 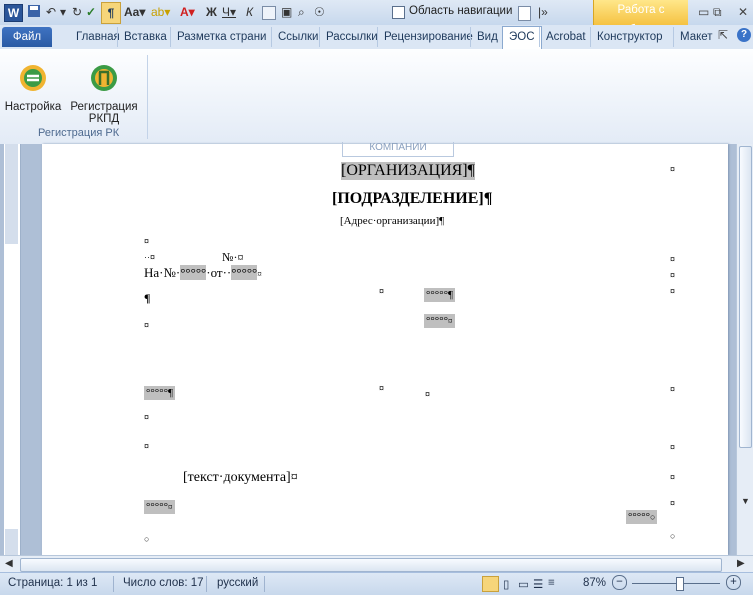 What do you see at coordinates (551, 583) in the screenshot?
I see `draft-view-icon: ≡` at bounding box center [551, 583].